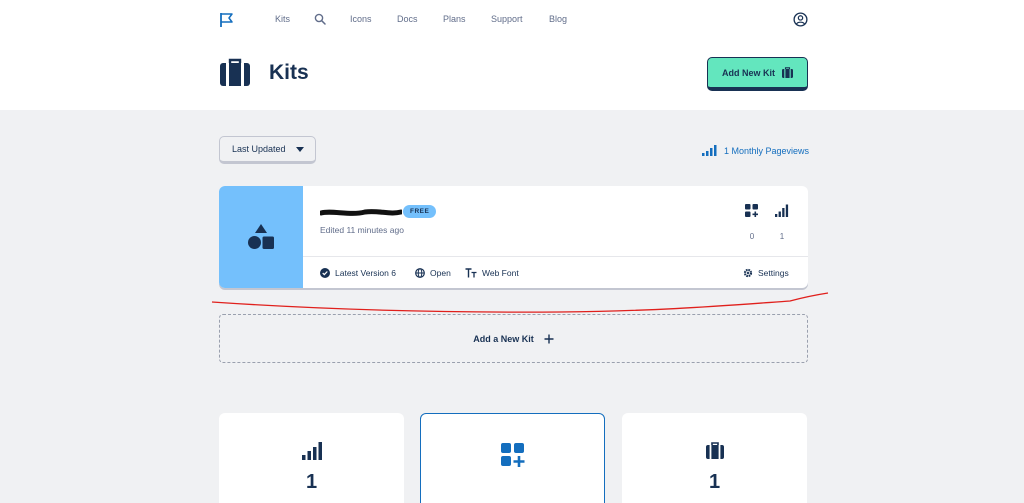 Image resolution: width=1024 pixels, height=503 pixels. Describe the element at coordinates (454, 19) in the screenshot. I see `nav-link-plans: Plans` at that location.